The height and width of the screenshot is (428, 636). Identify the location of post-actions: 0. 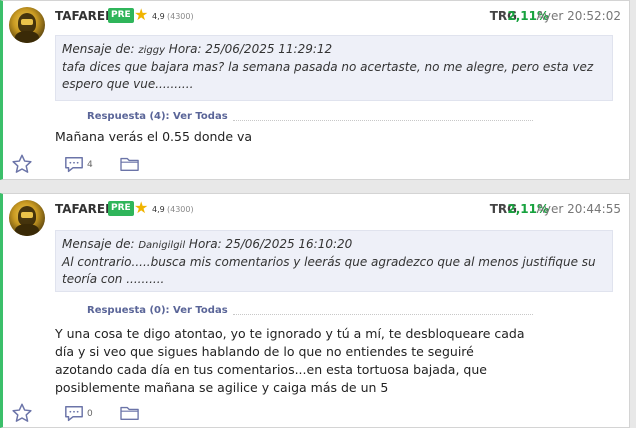
(111, 413).